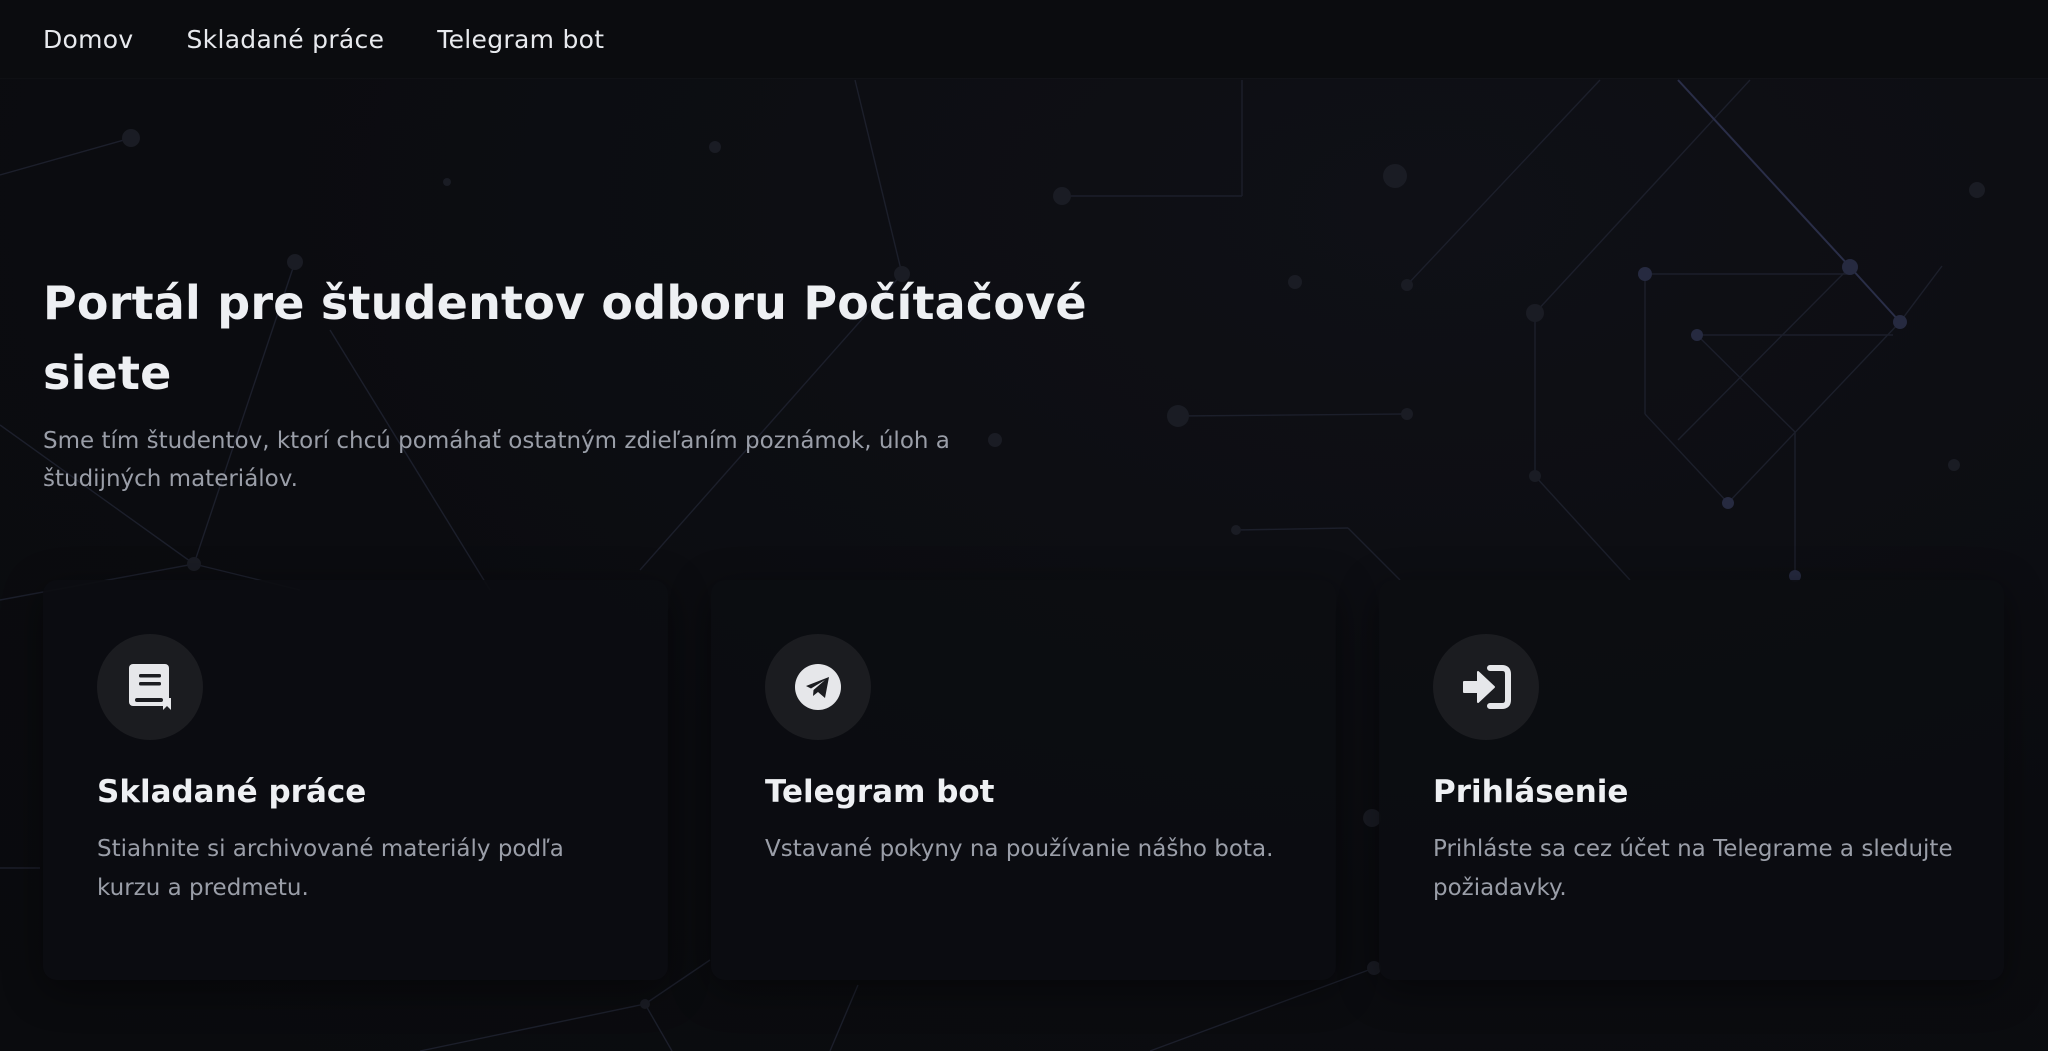 This screenshot has width=2048, height=1051. What do you see at coordinates (1024, 39) in the screenshot?
I see `top-navigation: Domov Skladané práce Telegram bot` at bounding box center [1024, 39].